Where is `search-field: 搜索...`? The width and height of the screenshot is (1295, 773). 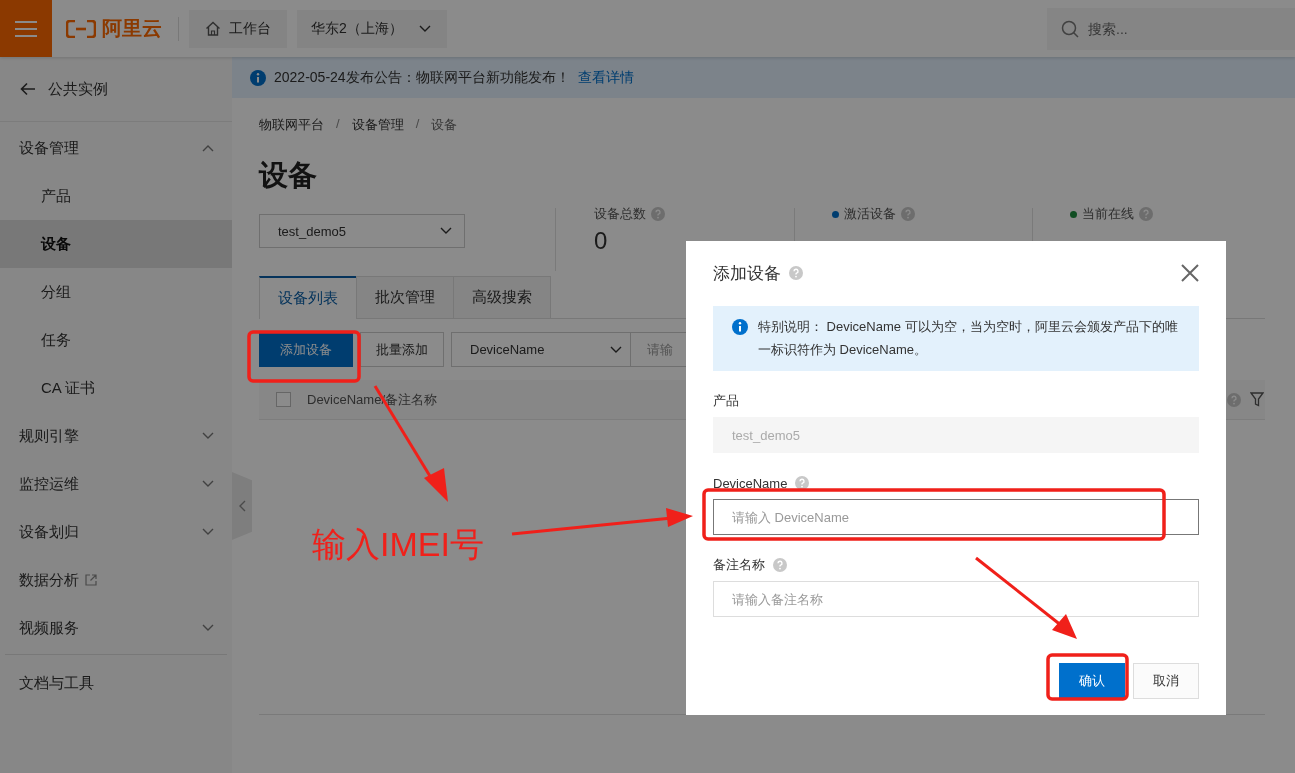 search-field: 搜索... is located at coordinates (1171, 28).